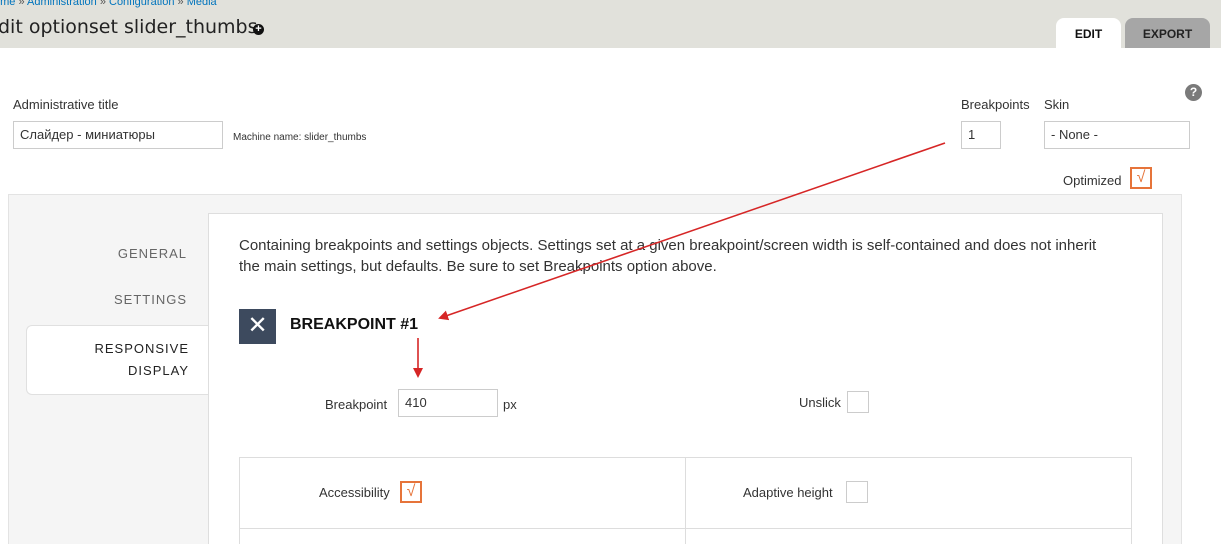  Describe the element at coordinates (692, 231) in the screenshot. I see `annotation-arrow` at that location.